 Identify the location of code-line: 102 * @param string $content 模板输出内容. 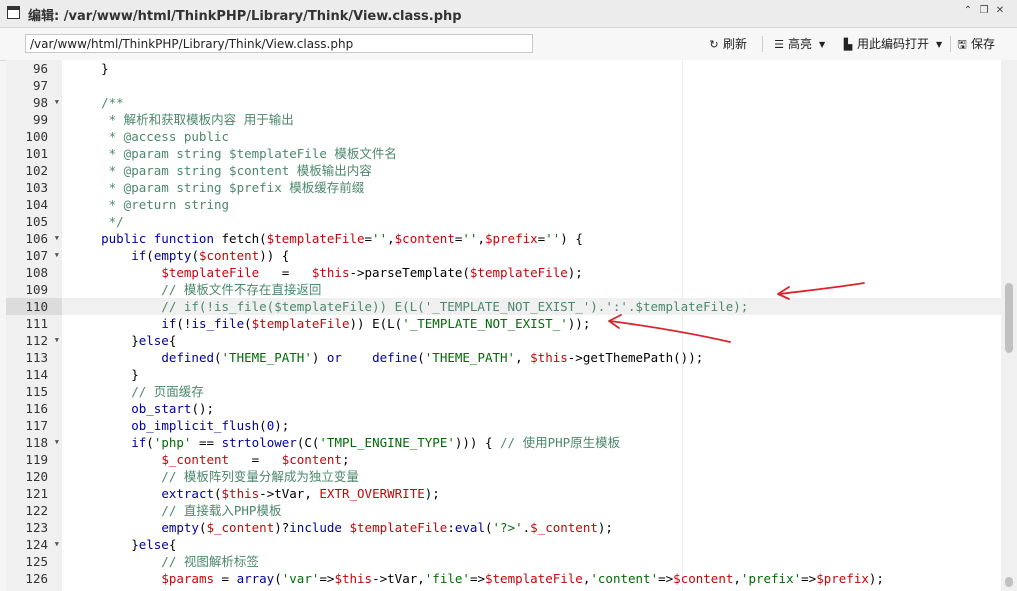
(511, 170).